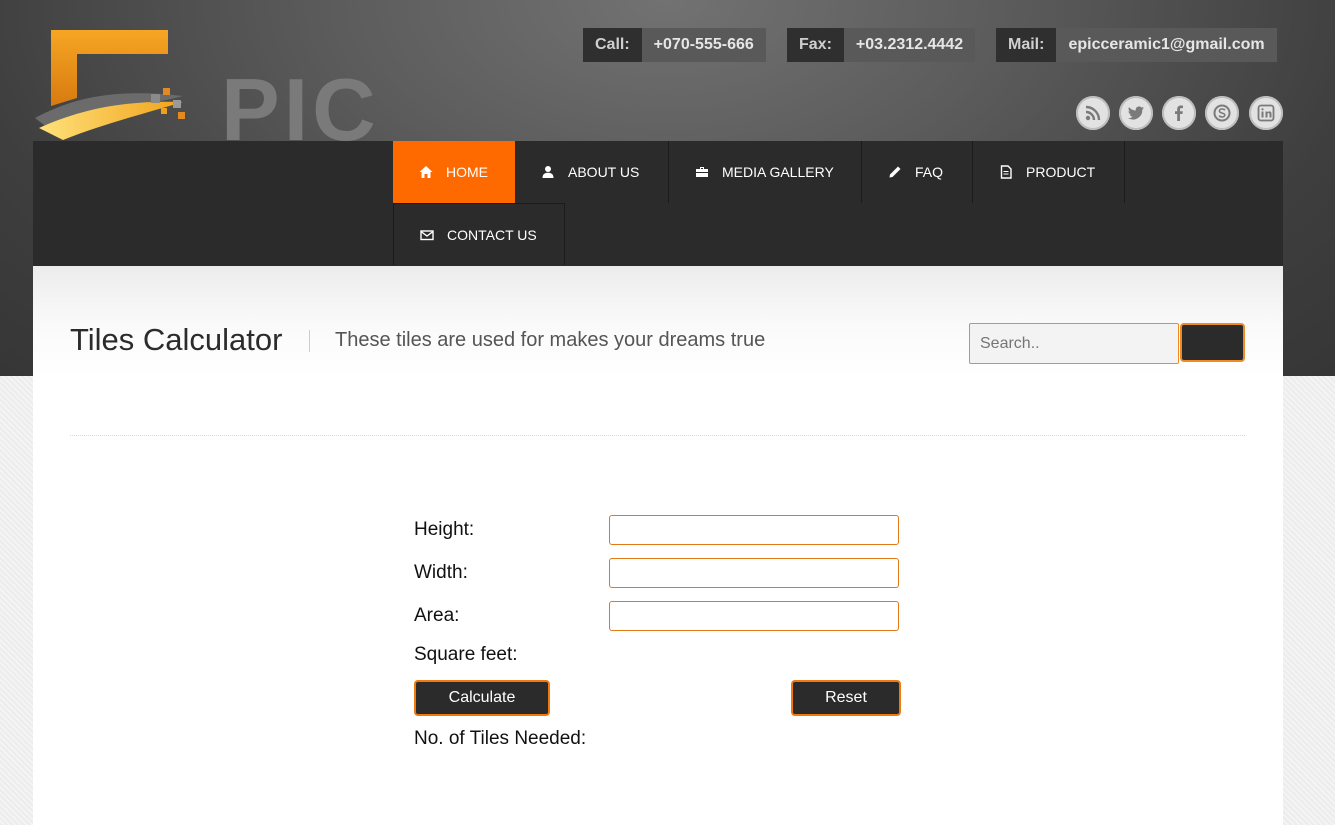 The height and width of the screenshot is (825, 1335). I want to click on mail-value: epicceramic1@gmail.com, so click(1166, 45).